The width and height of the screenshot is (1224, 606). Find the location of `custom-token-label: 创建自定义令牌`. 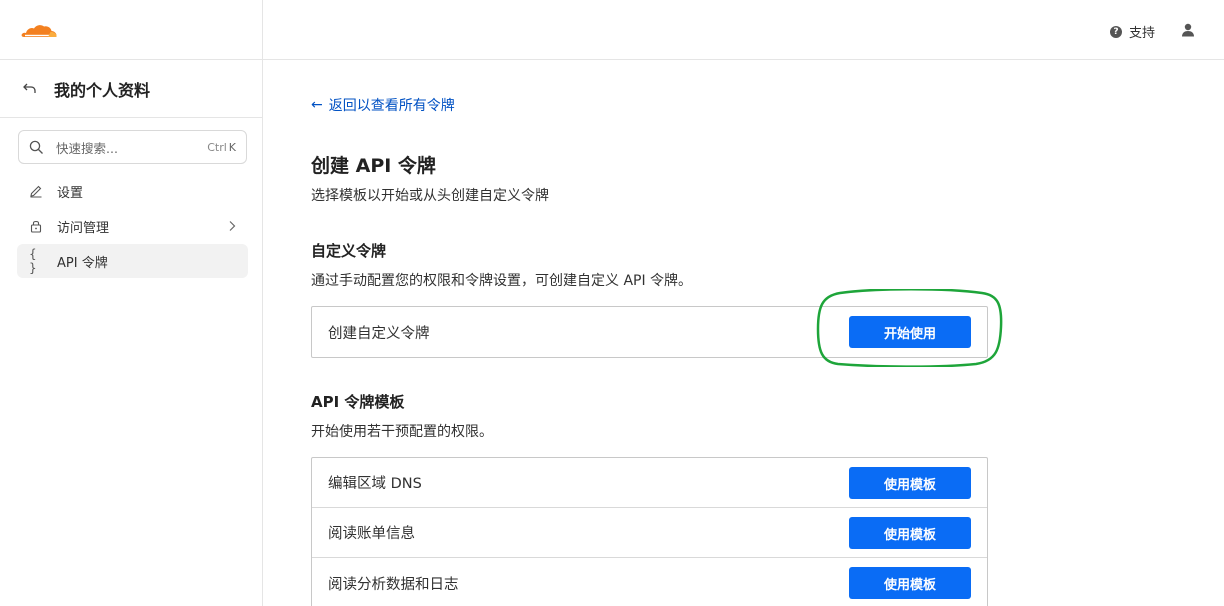

custom-token-label: 创建自定义令牌 is located at coordinates (379, 333).